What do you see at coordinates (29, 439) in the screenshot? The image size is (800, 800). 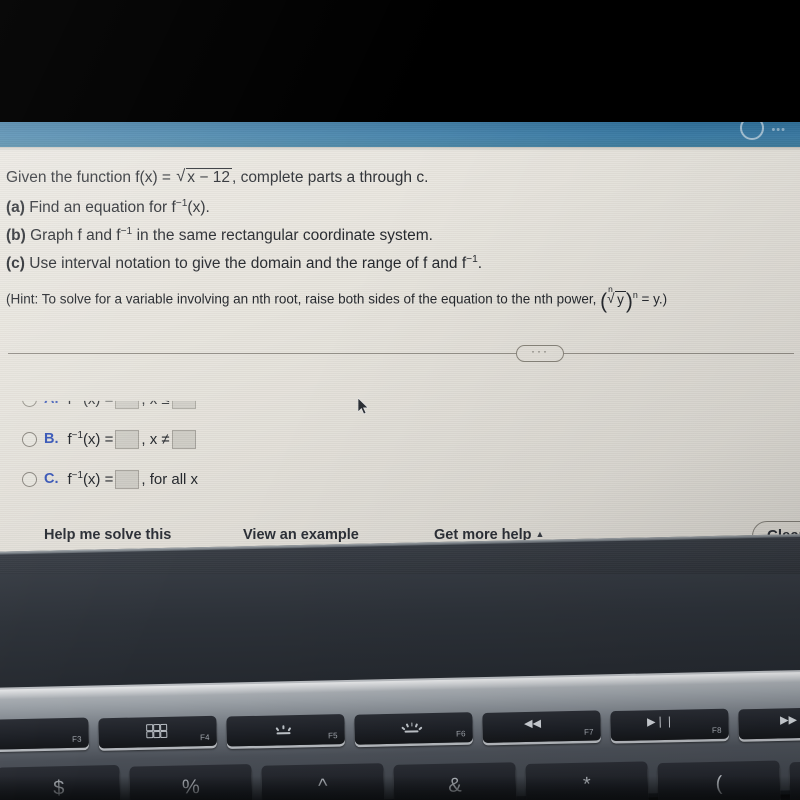 I see `radio-button-b` at bounding box center [29, 439].